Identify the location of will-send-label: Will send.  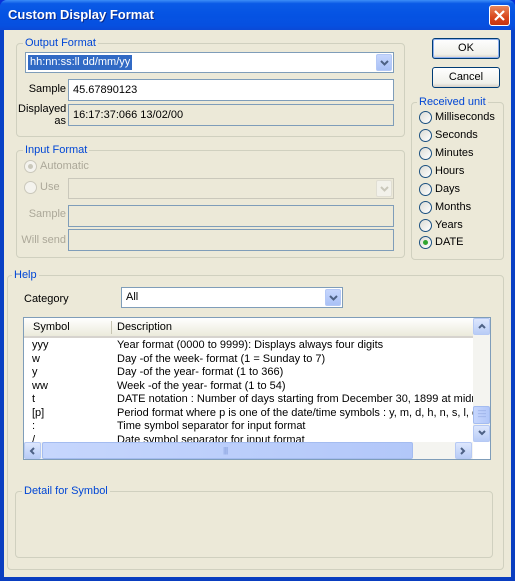
(43, 240).